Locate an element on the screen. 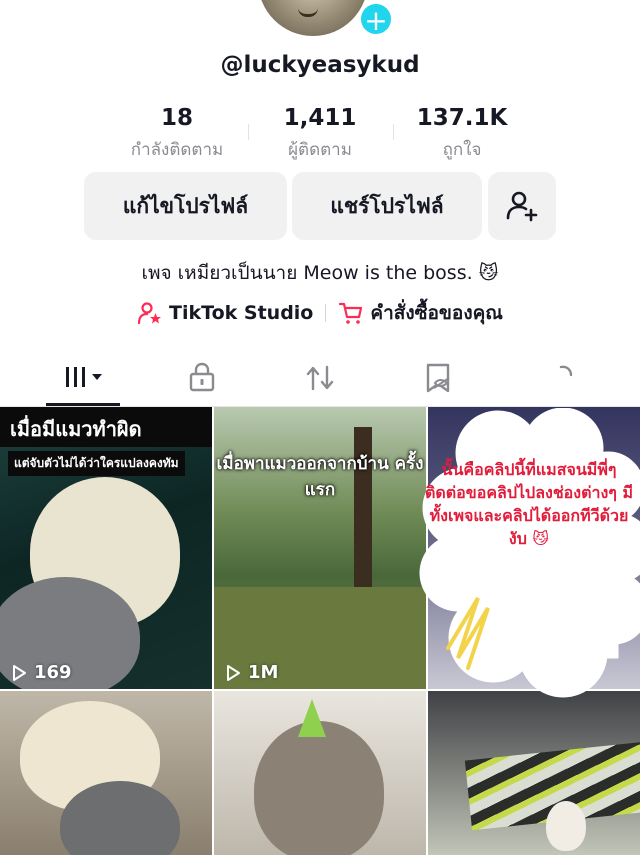  edit-profile-button: แก้ไขโปรไฟล์ is located at coordinates (185, 206).